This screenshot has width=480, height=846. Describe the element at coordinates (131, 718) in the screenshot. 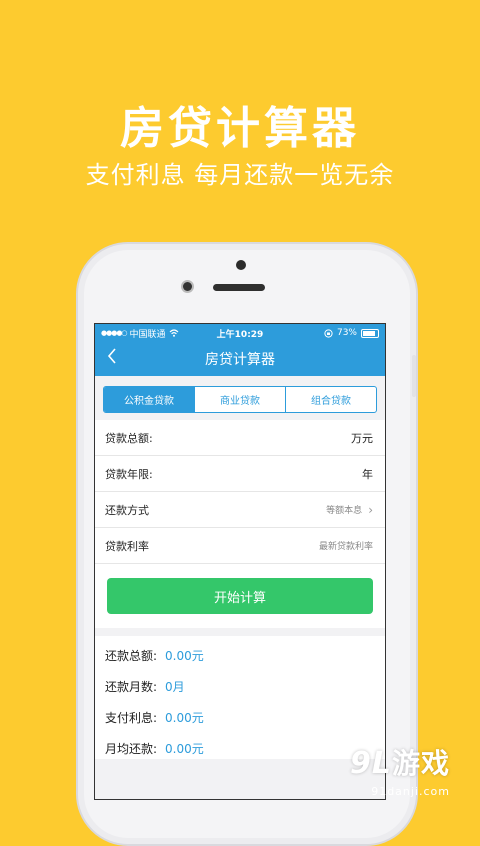

I see `result-label: 支付利息:` at that location.